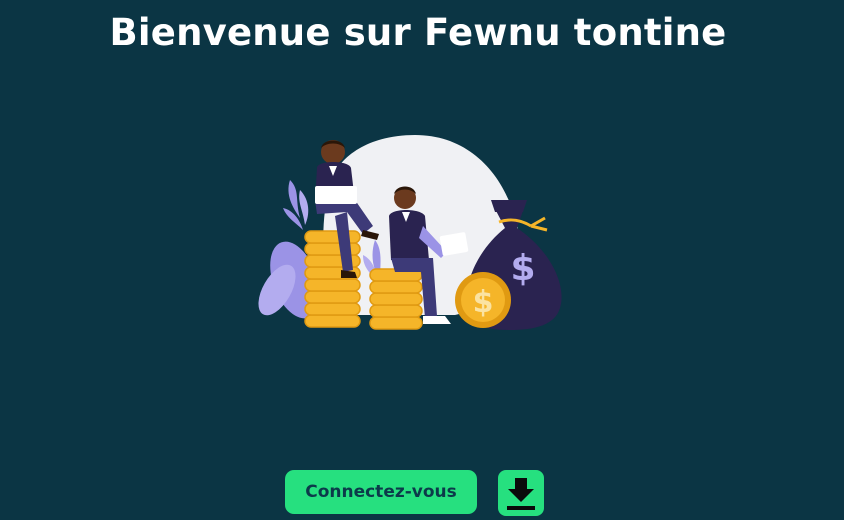 This screenshot has height=520, width=844. Describe the element at coordinates (418, 32) in the screenshot. I see `page-title: Bienvenue sur Fewnu tontine` at that location.